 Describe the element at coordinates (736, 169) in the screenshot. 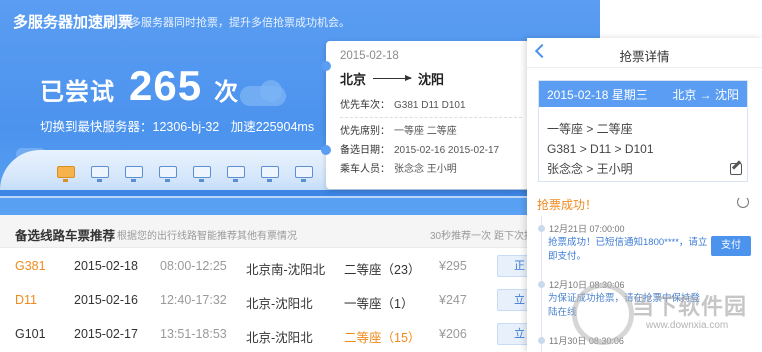

I see `edit-icon` at that location.